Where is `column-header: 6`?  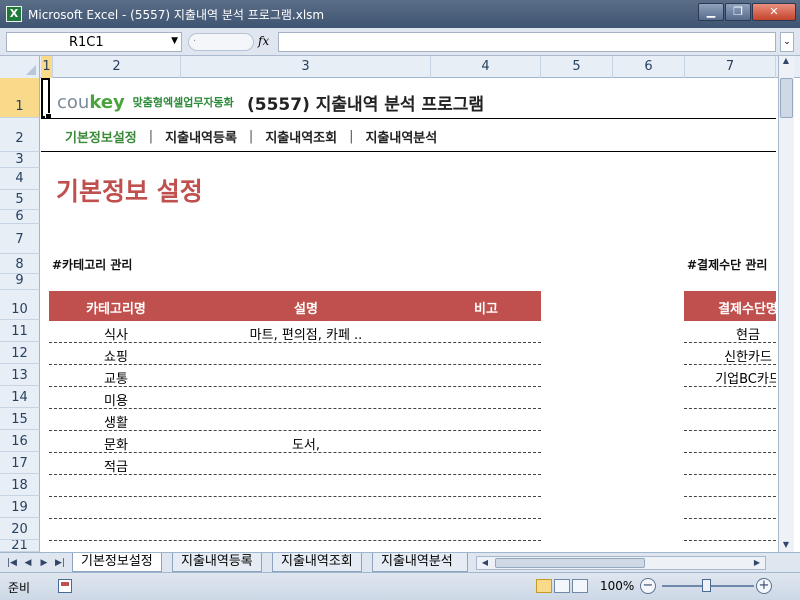 column-header: 6 is located at coordinates (649, 67).